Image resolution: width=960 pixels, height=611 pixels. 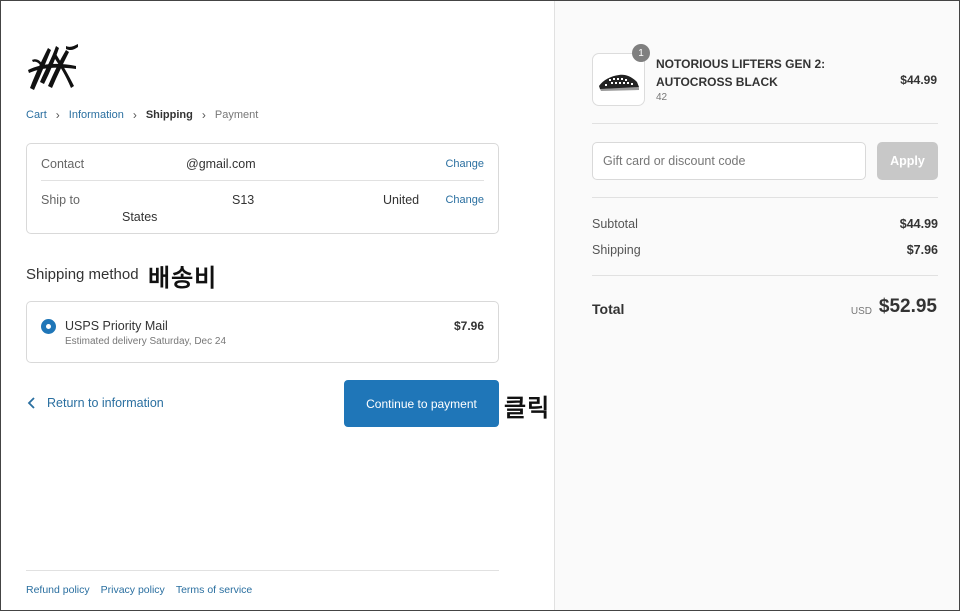 What do you see at coordinates (262, 570) in the screenshot?
I see `footer-divider` at bounding box center [262, 570].